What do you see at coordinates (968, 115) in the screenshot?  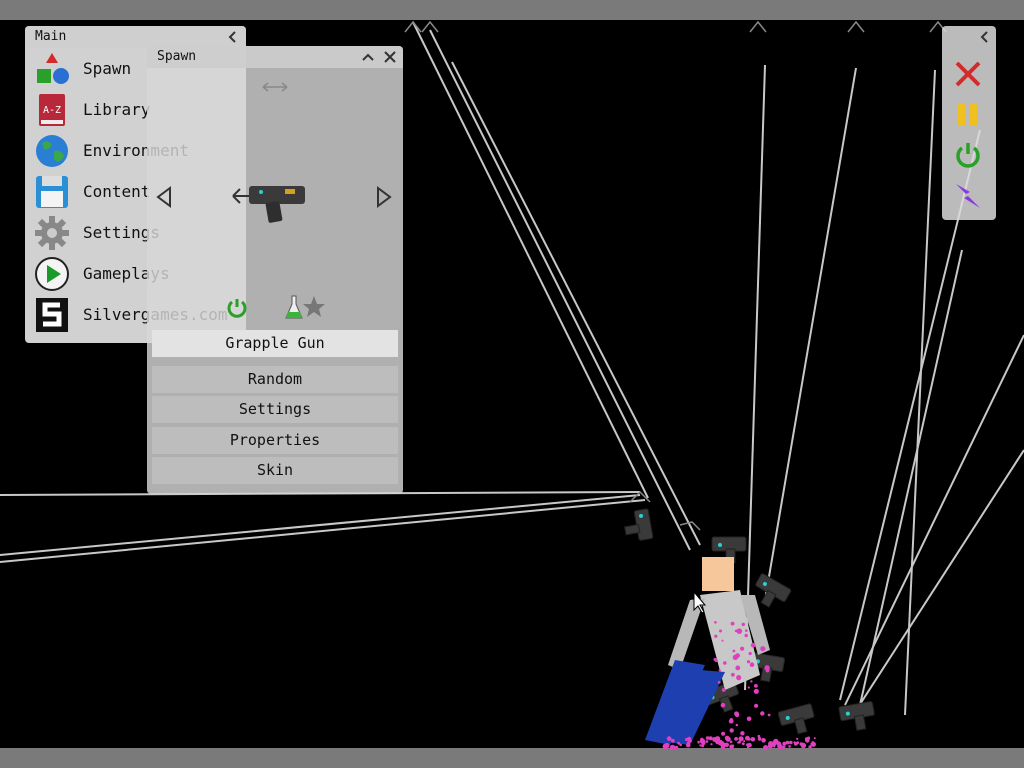 I see `pause-button` at bounding box center [968, 115].